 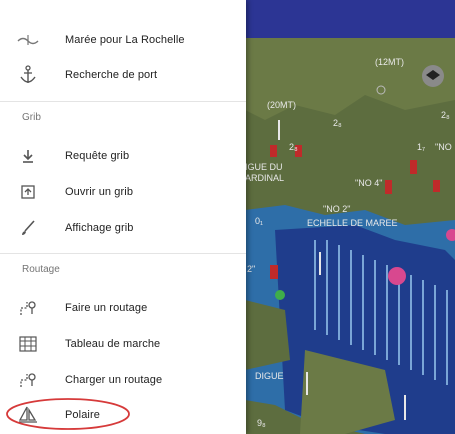 What do you see at coordinates (251, 269) in the screenshot?
I see `map-label-quote-2: 2"` at bounding box center [251, 269].